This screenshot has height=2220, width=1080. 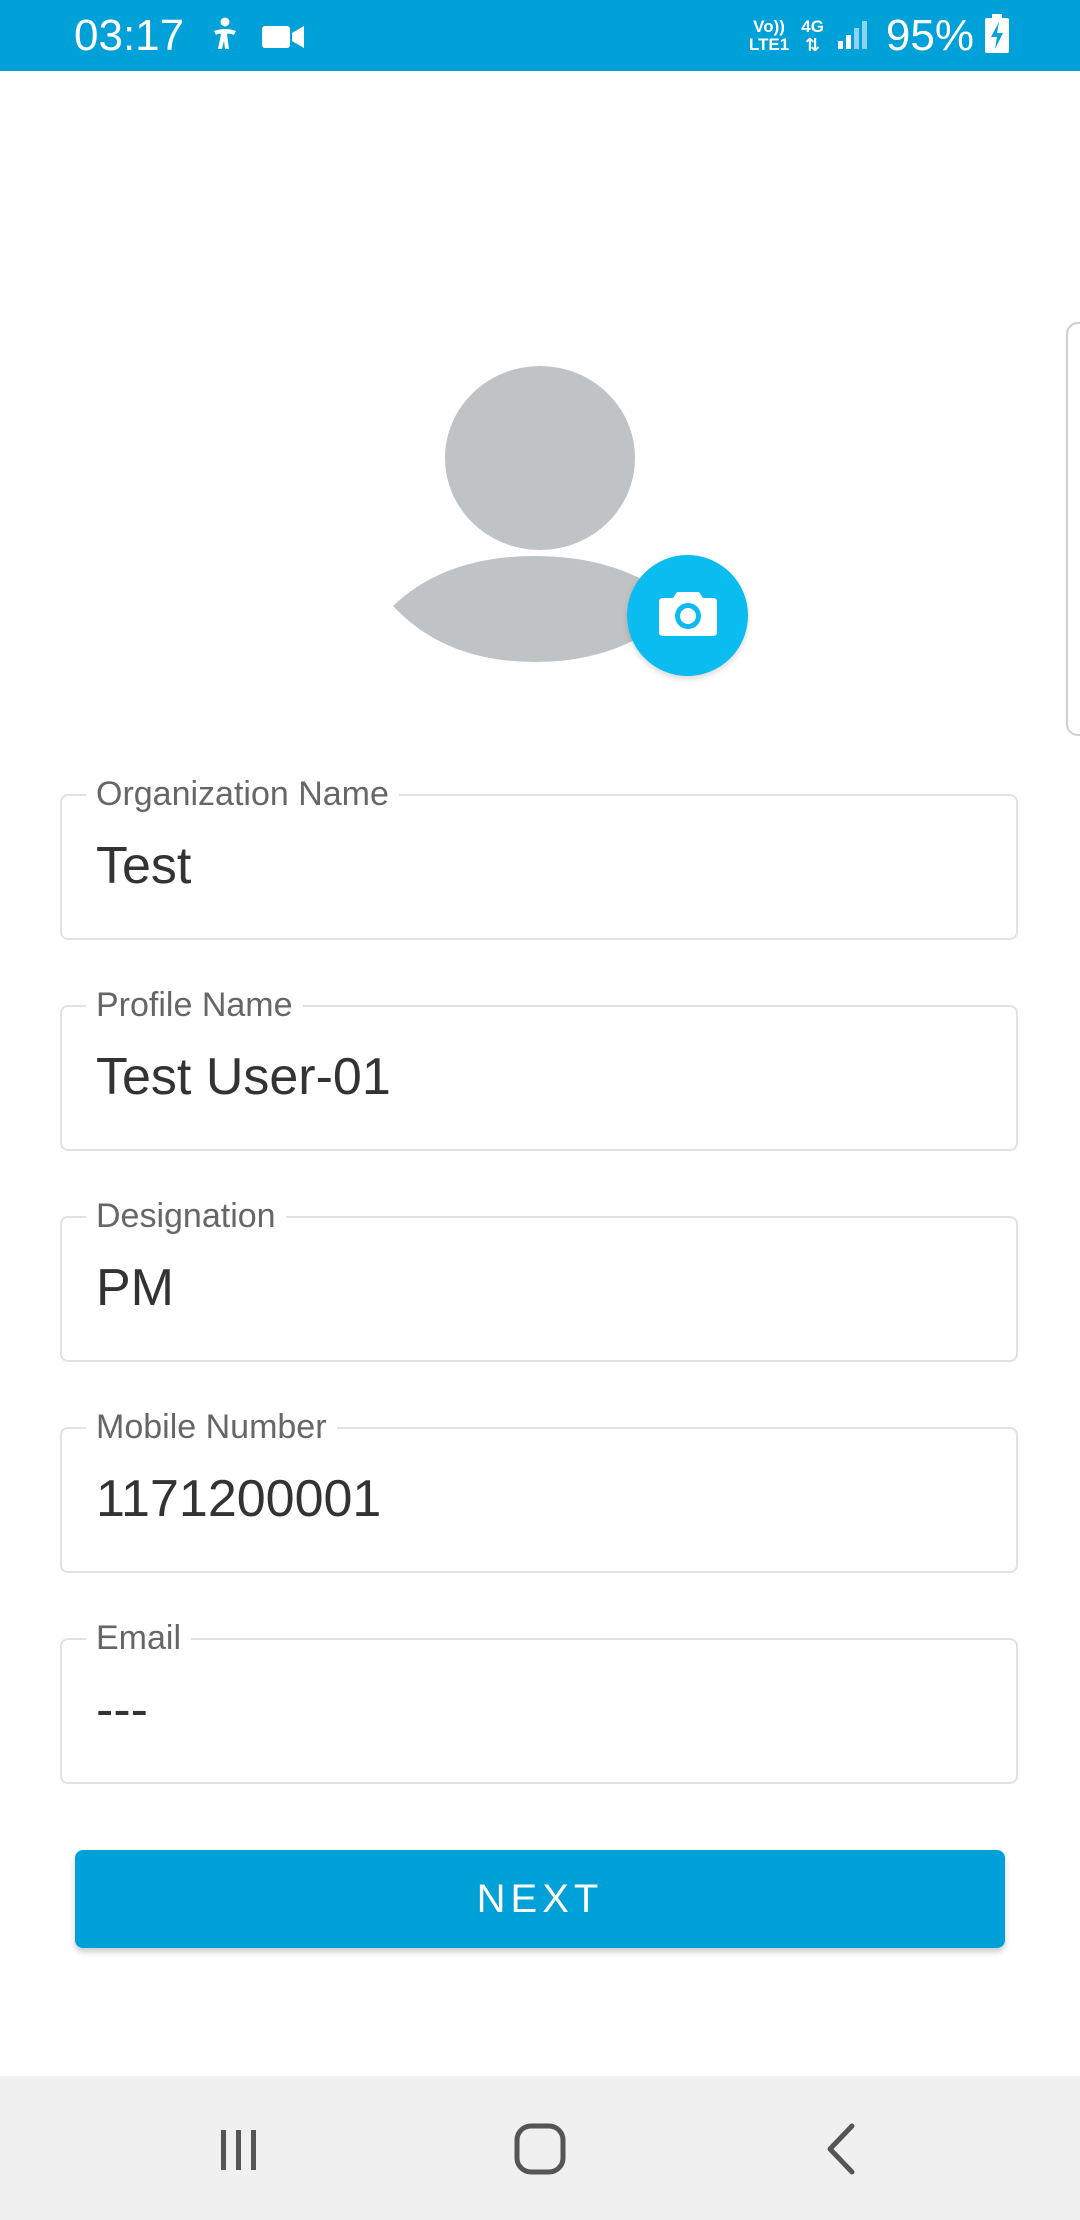 What do you see at coordinates (812, 36) in the screenshot?
I see `network-type-indicator: 4G ⇅` at bounding box center [812, 36].